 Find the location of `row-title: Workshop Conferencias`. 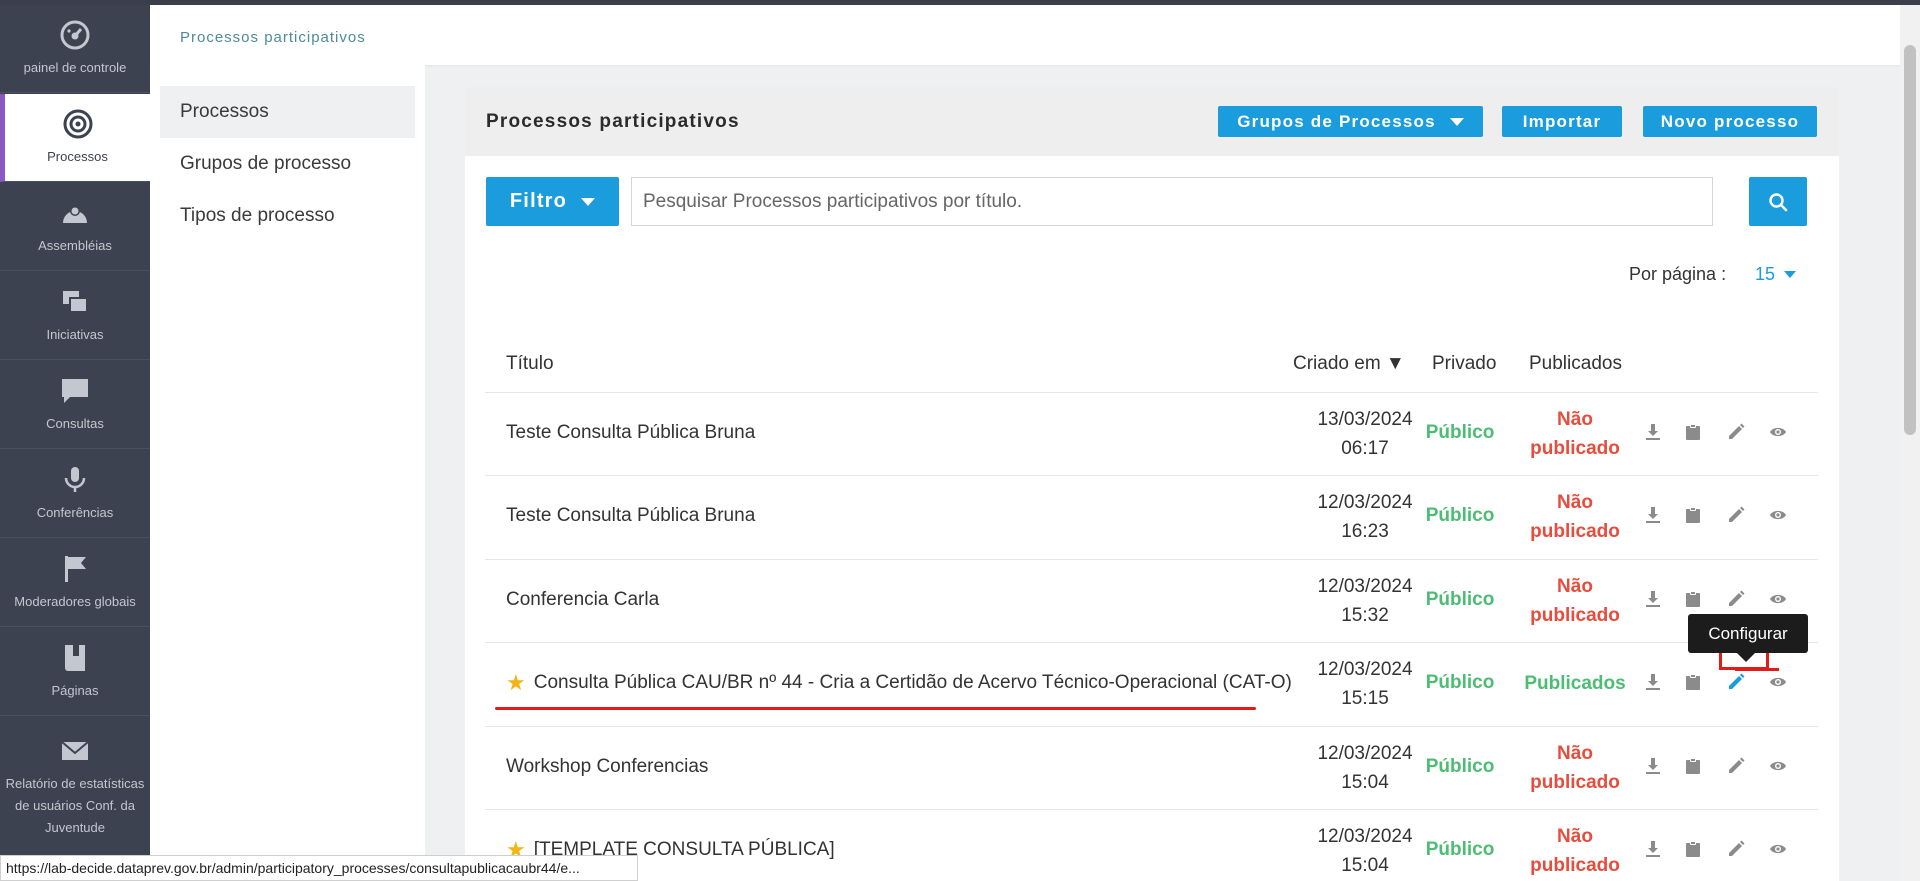

row-title: Workshop Conferencias is located at coordinates (607, 767).